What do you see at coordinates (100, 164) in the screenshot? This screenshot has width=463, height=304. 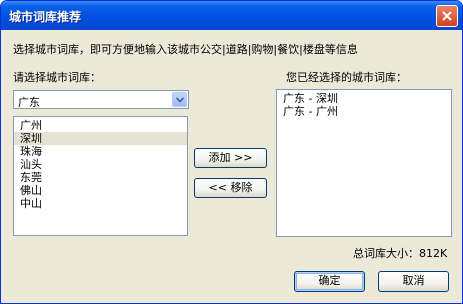 I see `list-item: 汕头` at bounding box center [100, 164].